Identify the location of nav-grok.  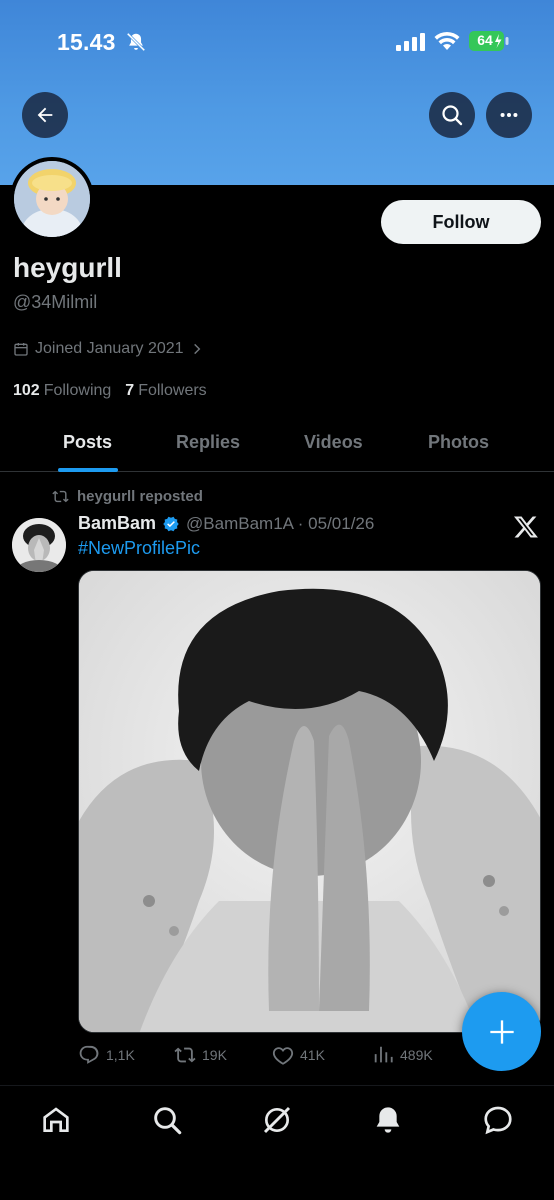
(277, 1120).